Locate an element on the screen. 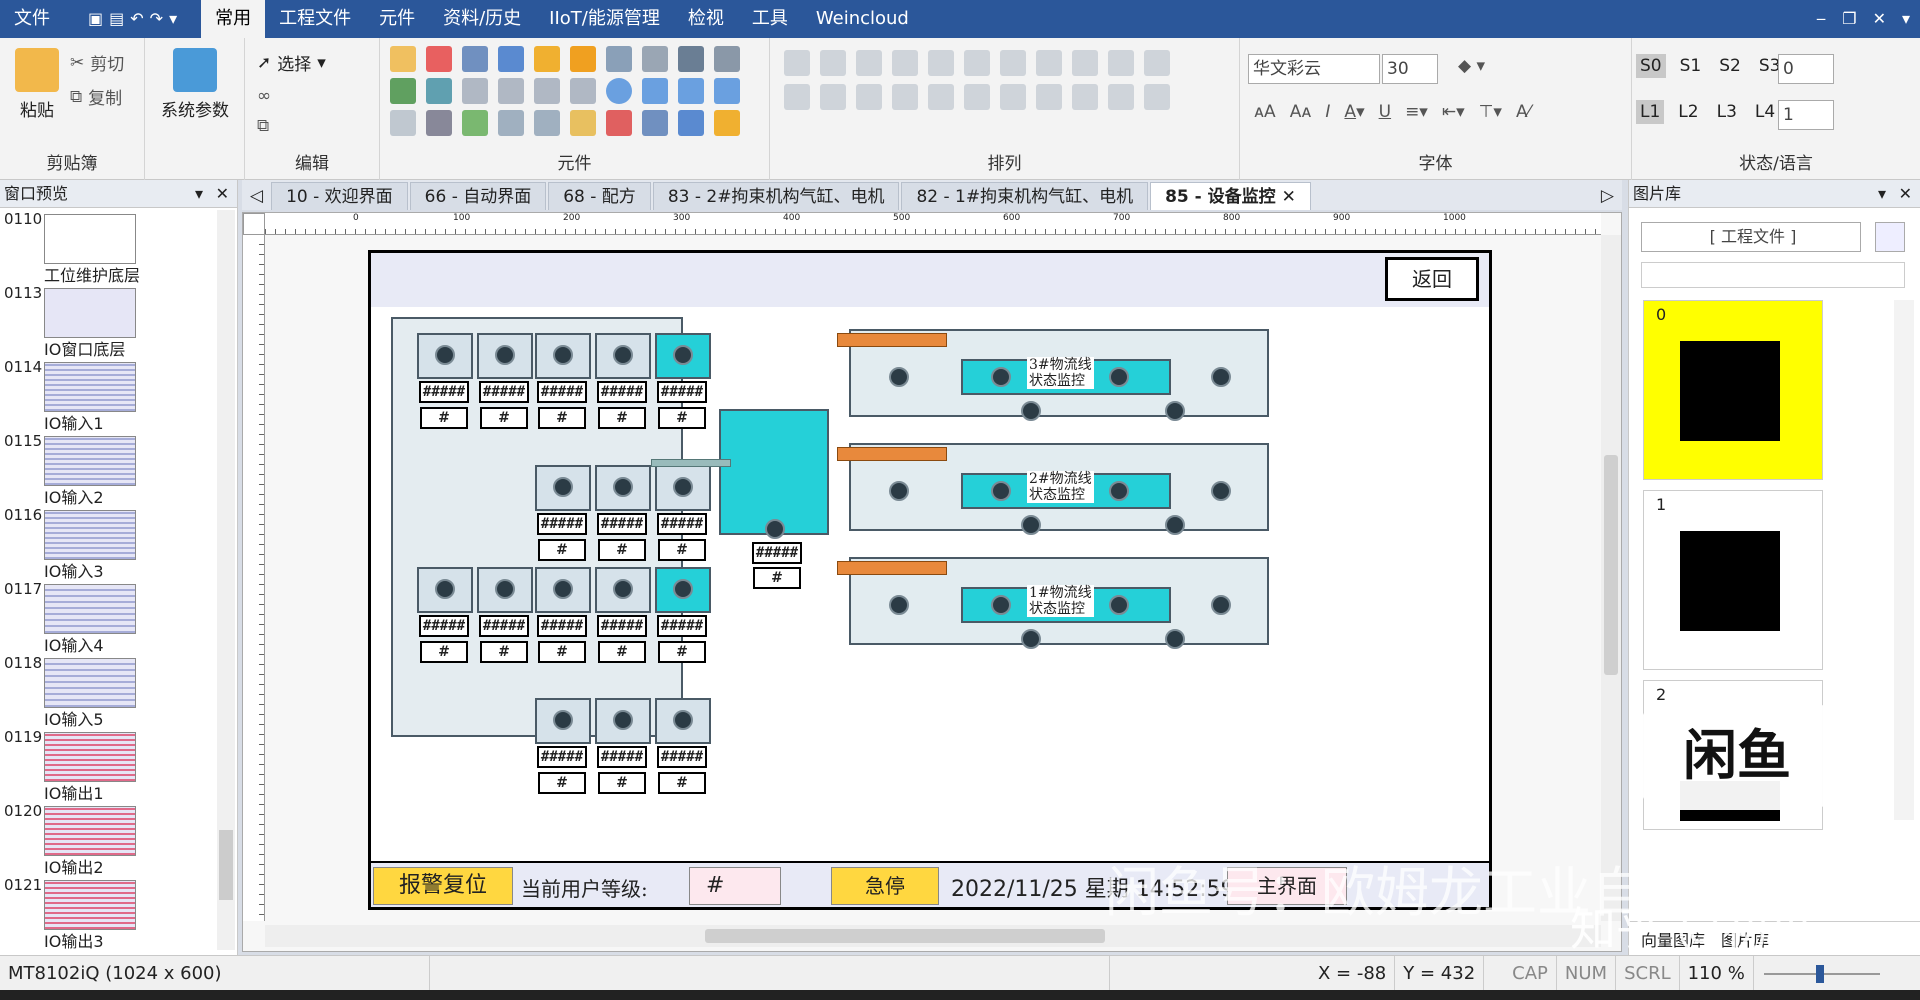 The width and height of the screenshot is (1920, 1000). tab-view: 检视 is located at coordinates (706, 19).